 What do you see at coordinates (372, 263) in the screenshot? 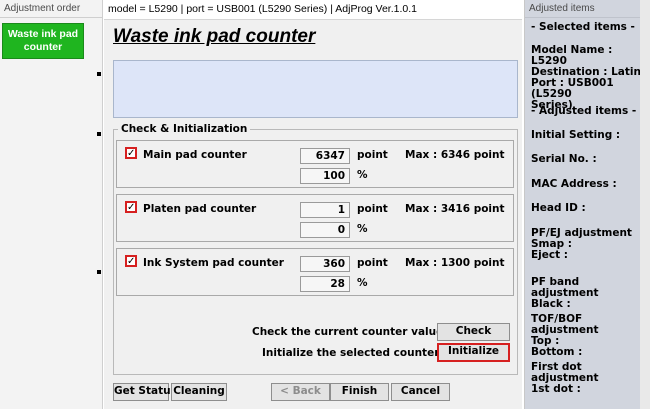
I see `ink-system-pad-unit: point` at bounding box center [372, 263].